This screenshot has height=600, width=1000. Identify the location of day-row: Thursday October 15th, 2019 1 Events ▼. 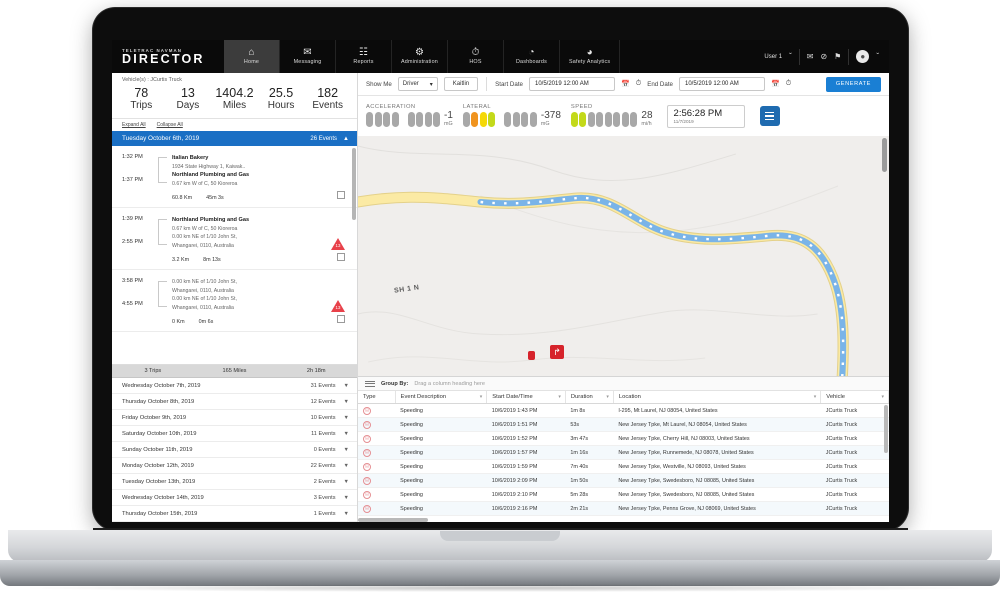
(234, 514).